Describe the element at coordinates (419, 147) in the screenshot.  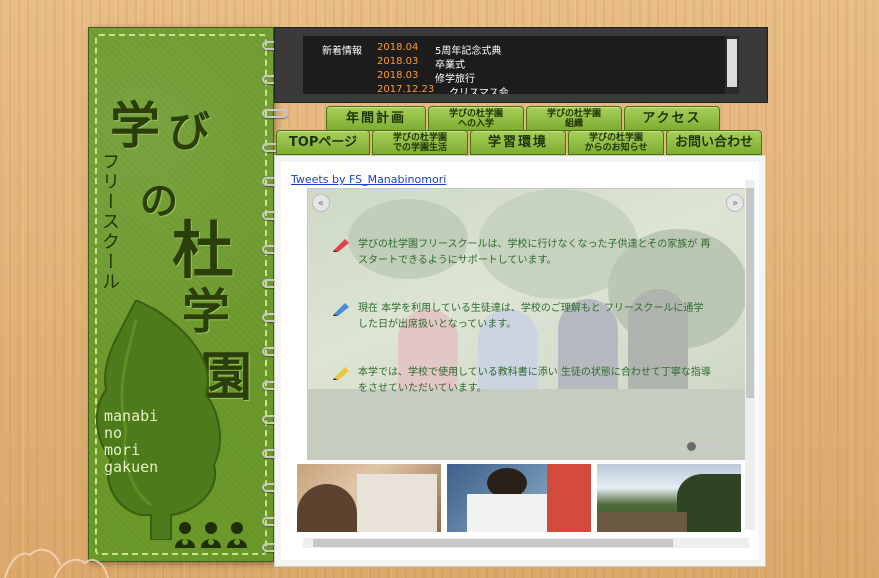
I see `tab-label-sub: での学園生活` at that location.